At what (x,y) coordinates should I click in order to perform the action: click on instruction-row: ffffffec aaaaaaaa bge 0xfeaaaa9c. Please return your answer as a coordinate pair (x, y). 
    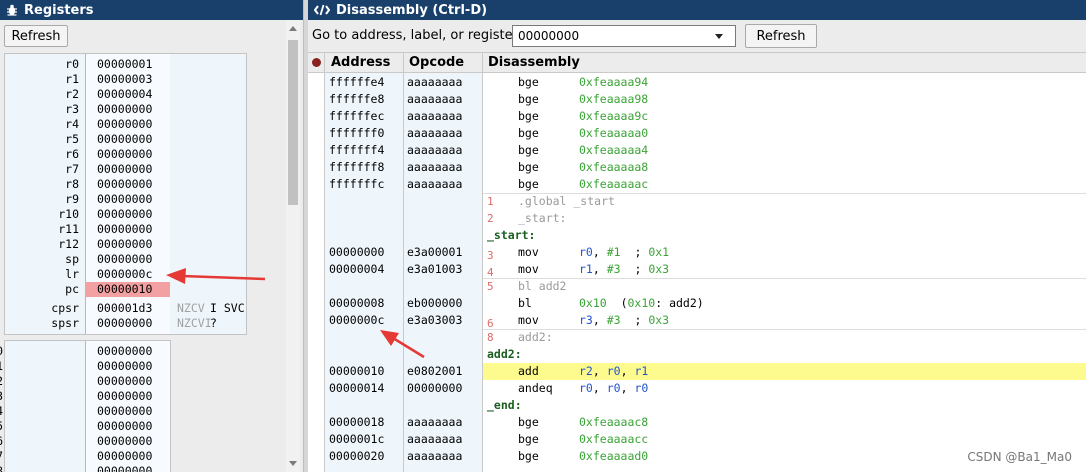
    Looking at the image, I should click on (697, 116).